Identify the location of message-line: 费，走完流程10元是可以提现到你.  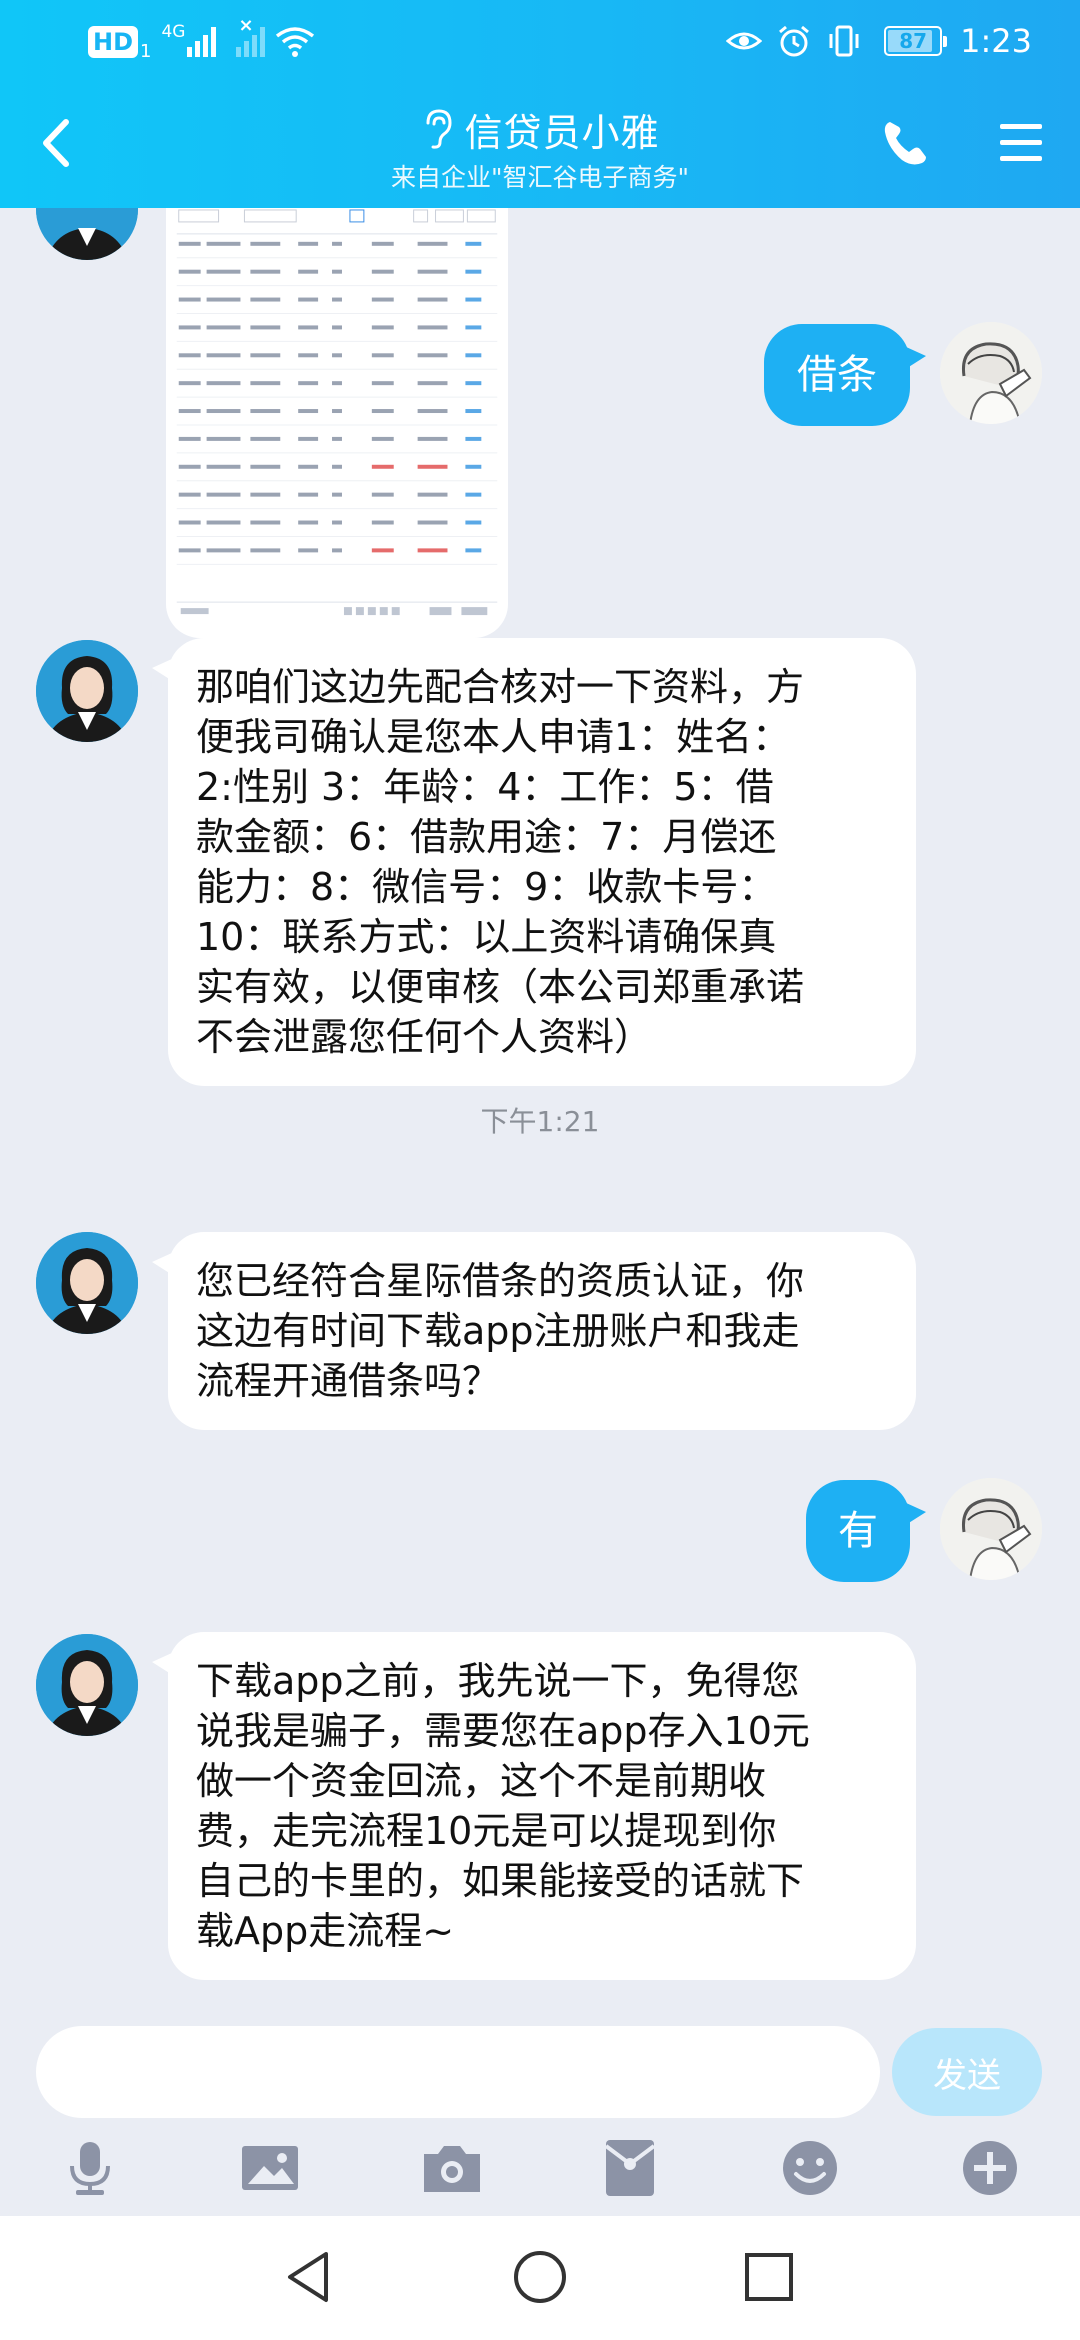
(486, 1831).